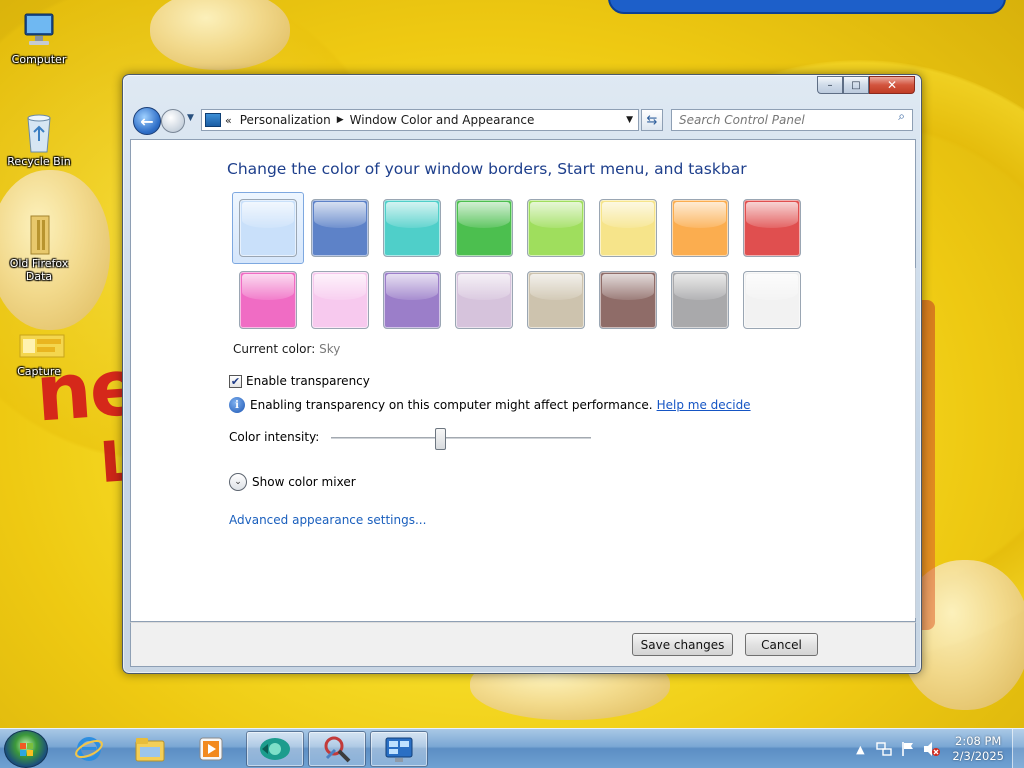 The height and width of the screenshot is (768, 1024). I want to click on show-color-mixer-toggle: ⌄ Show color mixer, so click(292, 482).